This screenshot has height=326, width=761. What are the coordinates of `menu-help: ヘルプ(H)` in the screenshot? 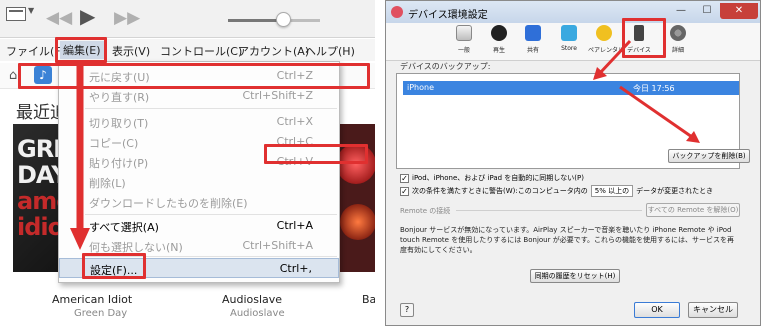 It's located at (330, 51).